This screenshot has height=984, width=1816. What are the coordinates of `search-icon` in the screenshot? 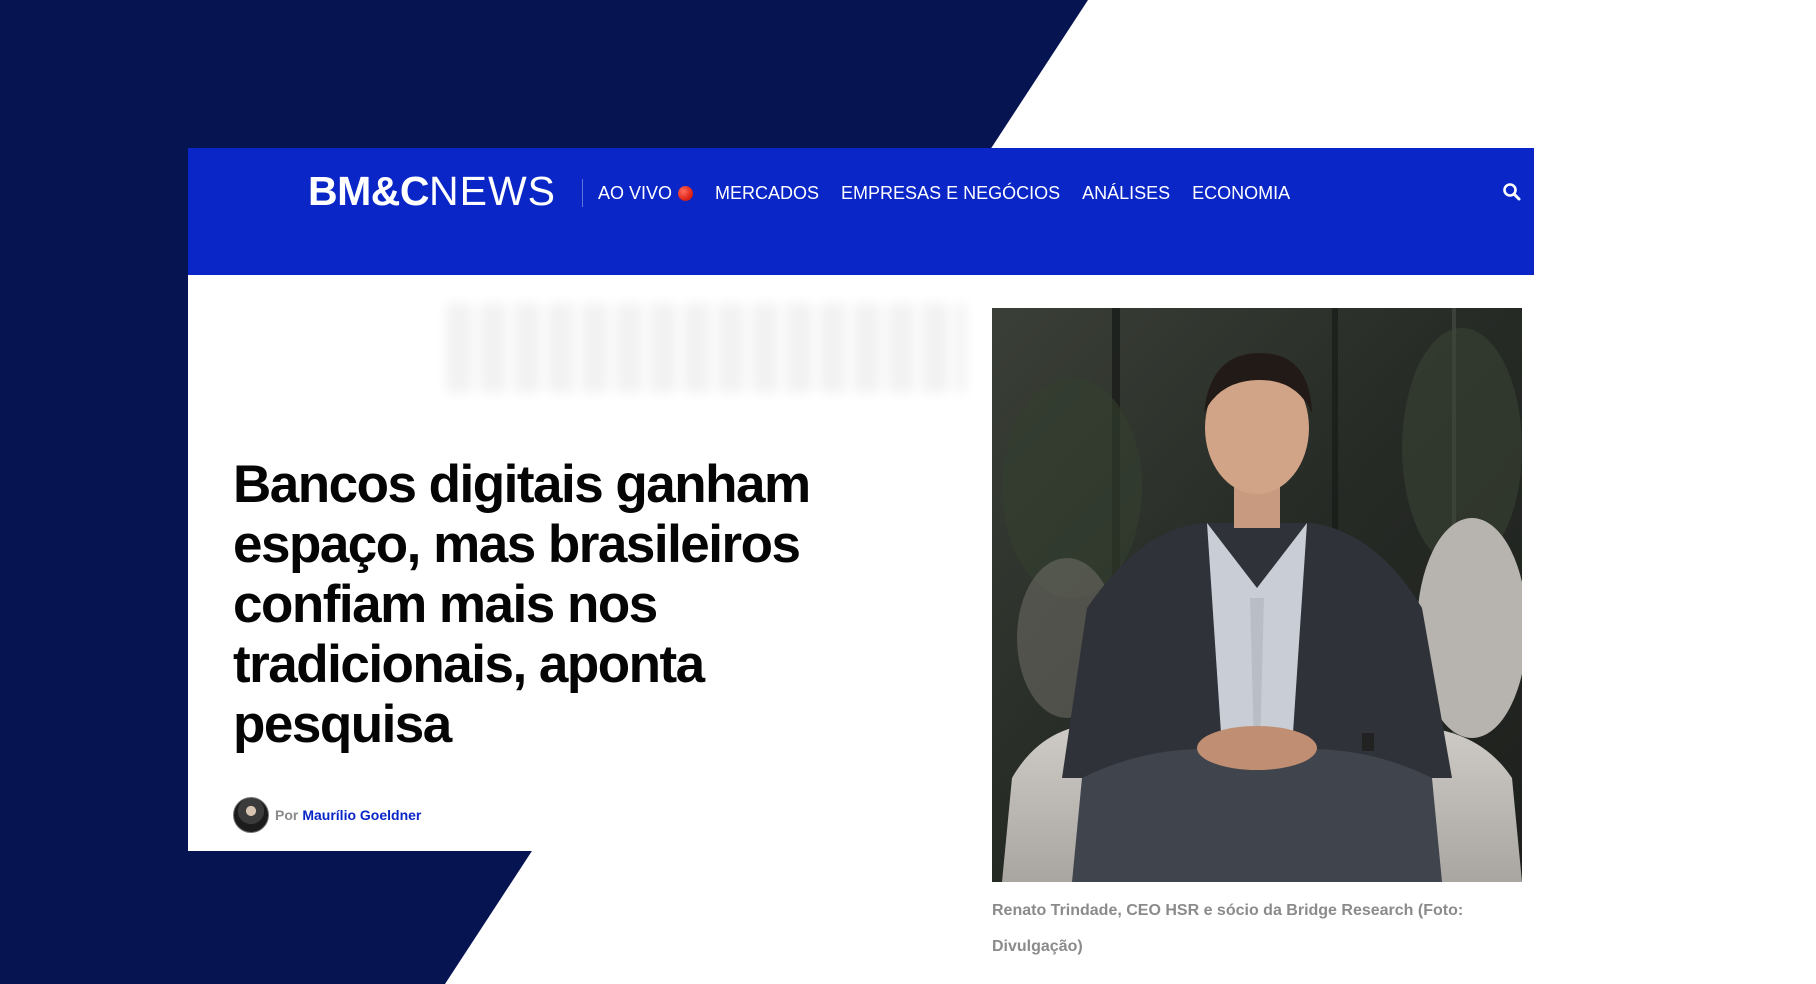 It's located at (1512, 192).